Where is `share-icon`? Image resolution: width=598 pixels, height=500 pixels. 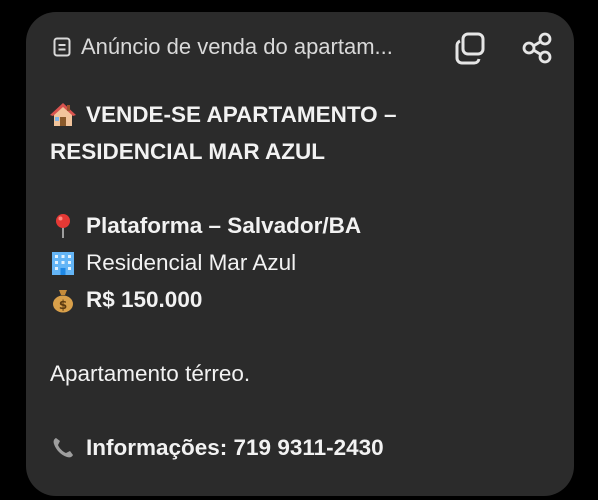 share-icon is located at coordinates (537, 48).